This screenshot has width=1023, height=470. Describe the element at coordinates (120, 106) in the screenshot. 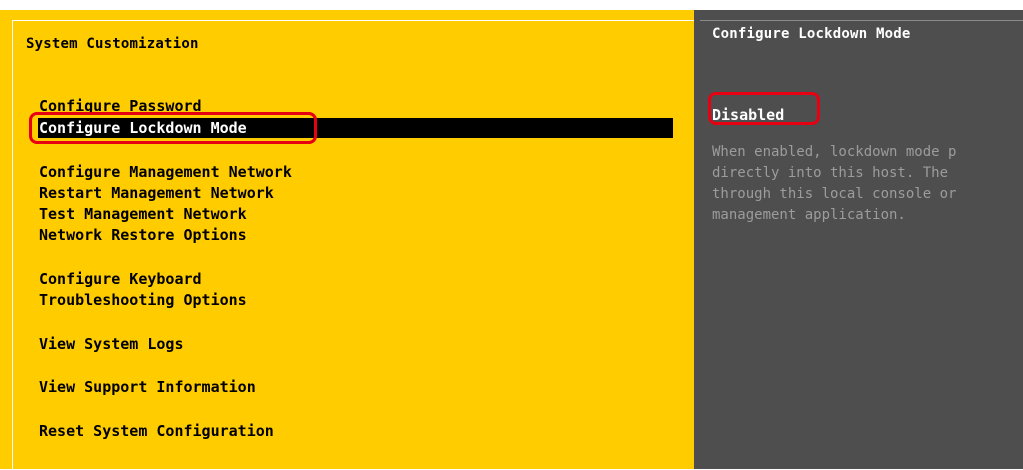

I see `menu-item-configure-password: Configure Password` at that location.